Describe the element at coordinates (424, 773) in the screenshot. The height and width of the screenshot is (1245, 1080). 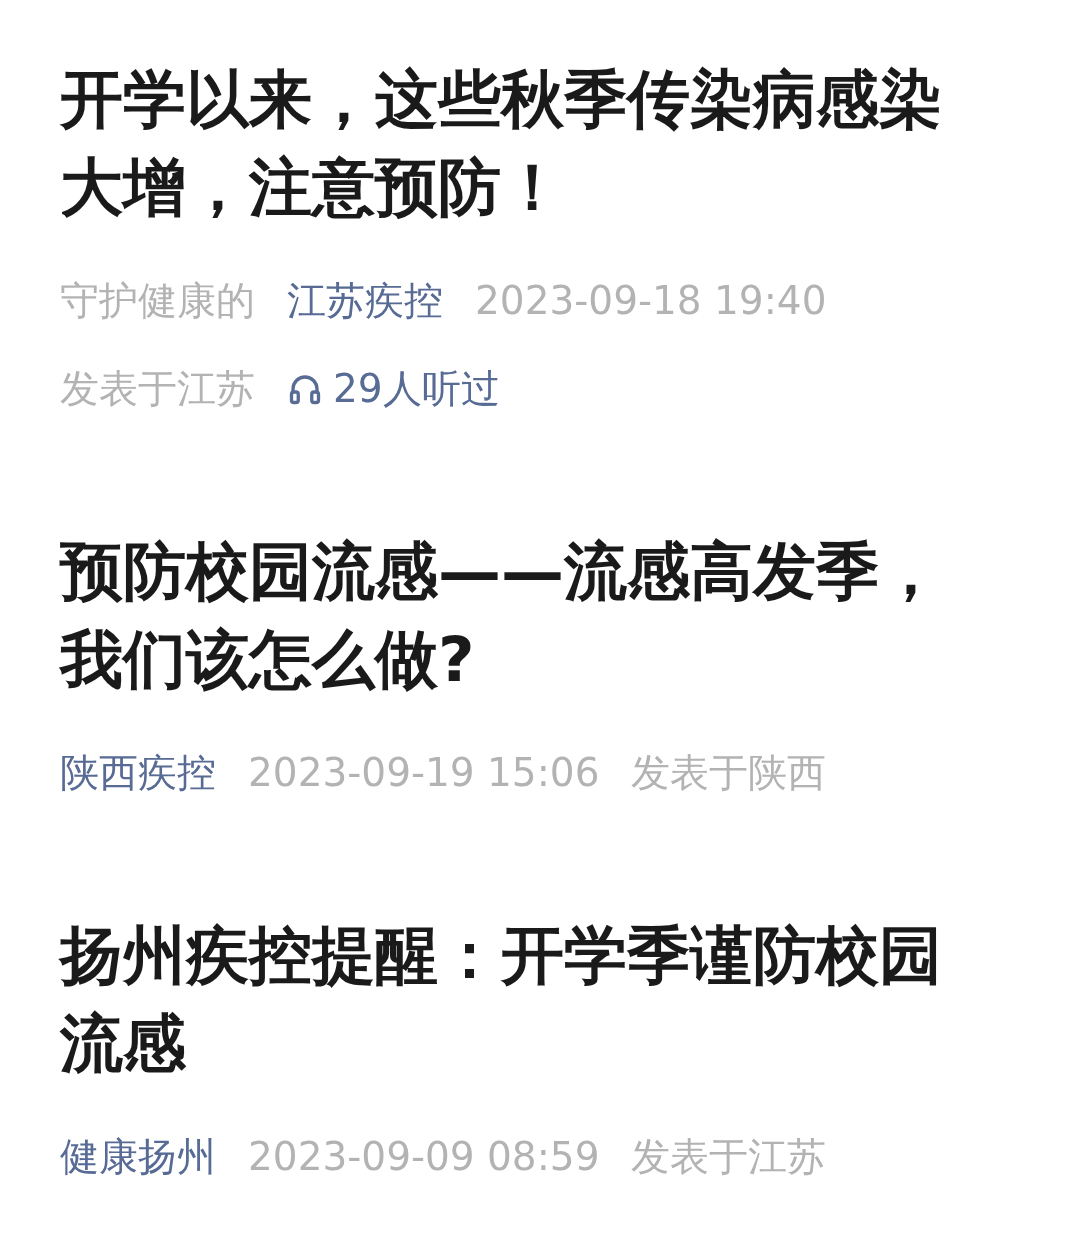
I see `meta-text: 2023-09-19 15:06` at that location.